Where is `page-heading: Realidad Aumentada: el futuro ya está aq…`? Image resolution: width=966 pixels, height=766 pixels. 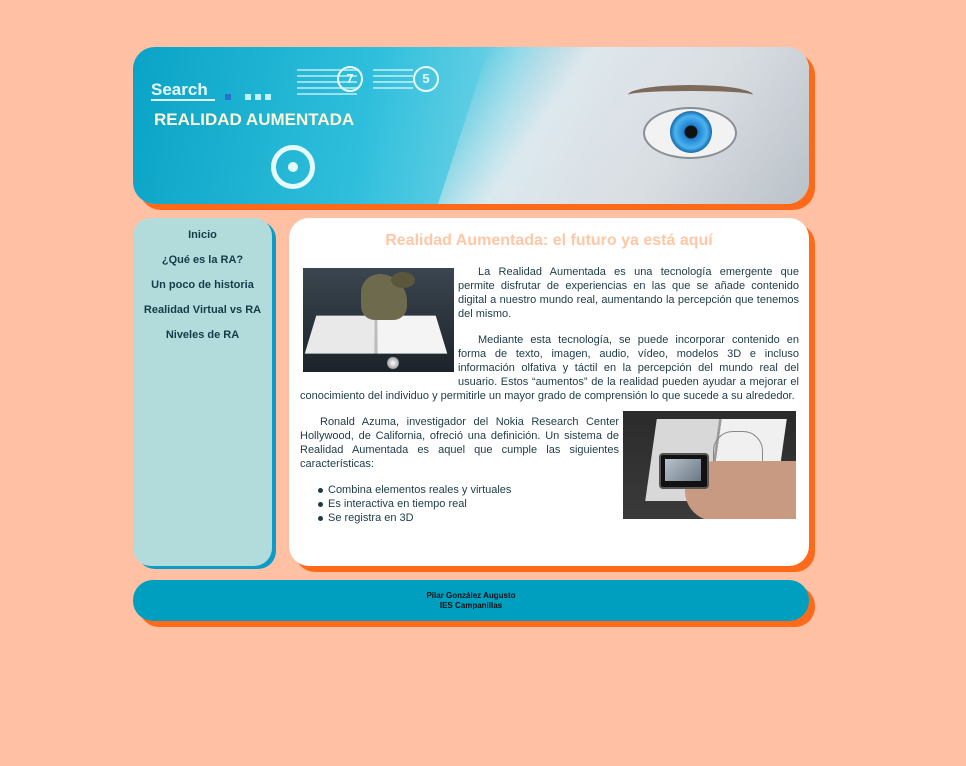
page-heading: Realidad Aumentada: el futuro ya está aq… is located at coordinates (549, 240).